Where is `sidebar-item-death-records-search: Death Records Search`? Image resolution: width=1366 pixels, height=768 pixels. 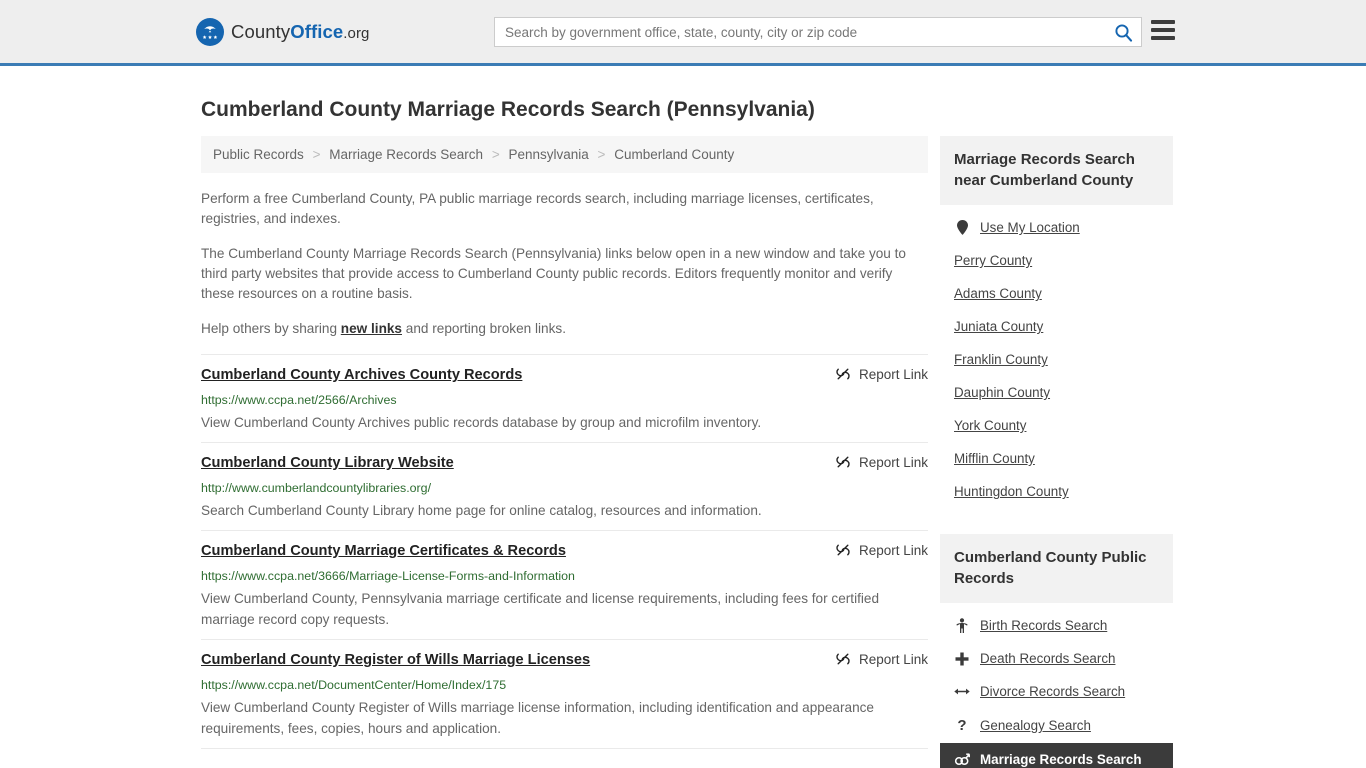
sidebar-item-death-records-search: Death Records Search is located at coordinates (1056, 658).